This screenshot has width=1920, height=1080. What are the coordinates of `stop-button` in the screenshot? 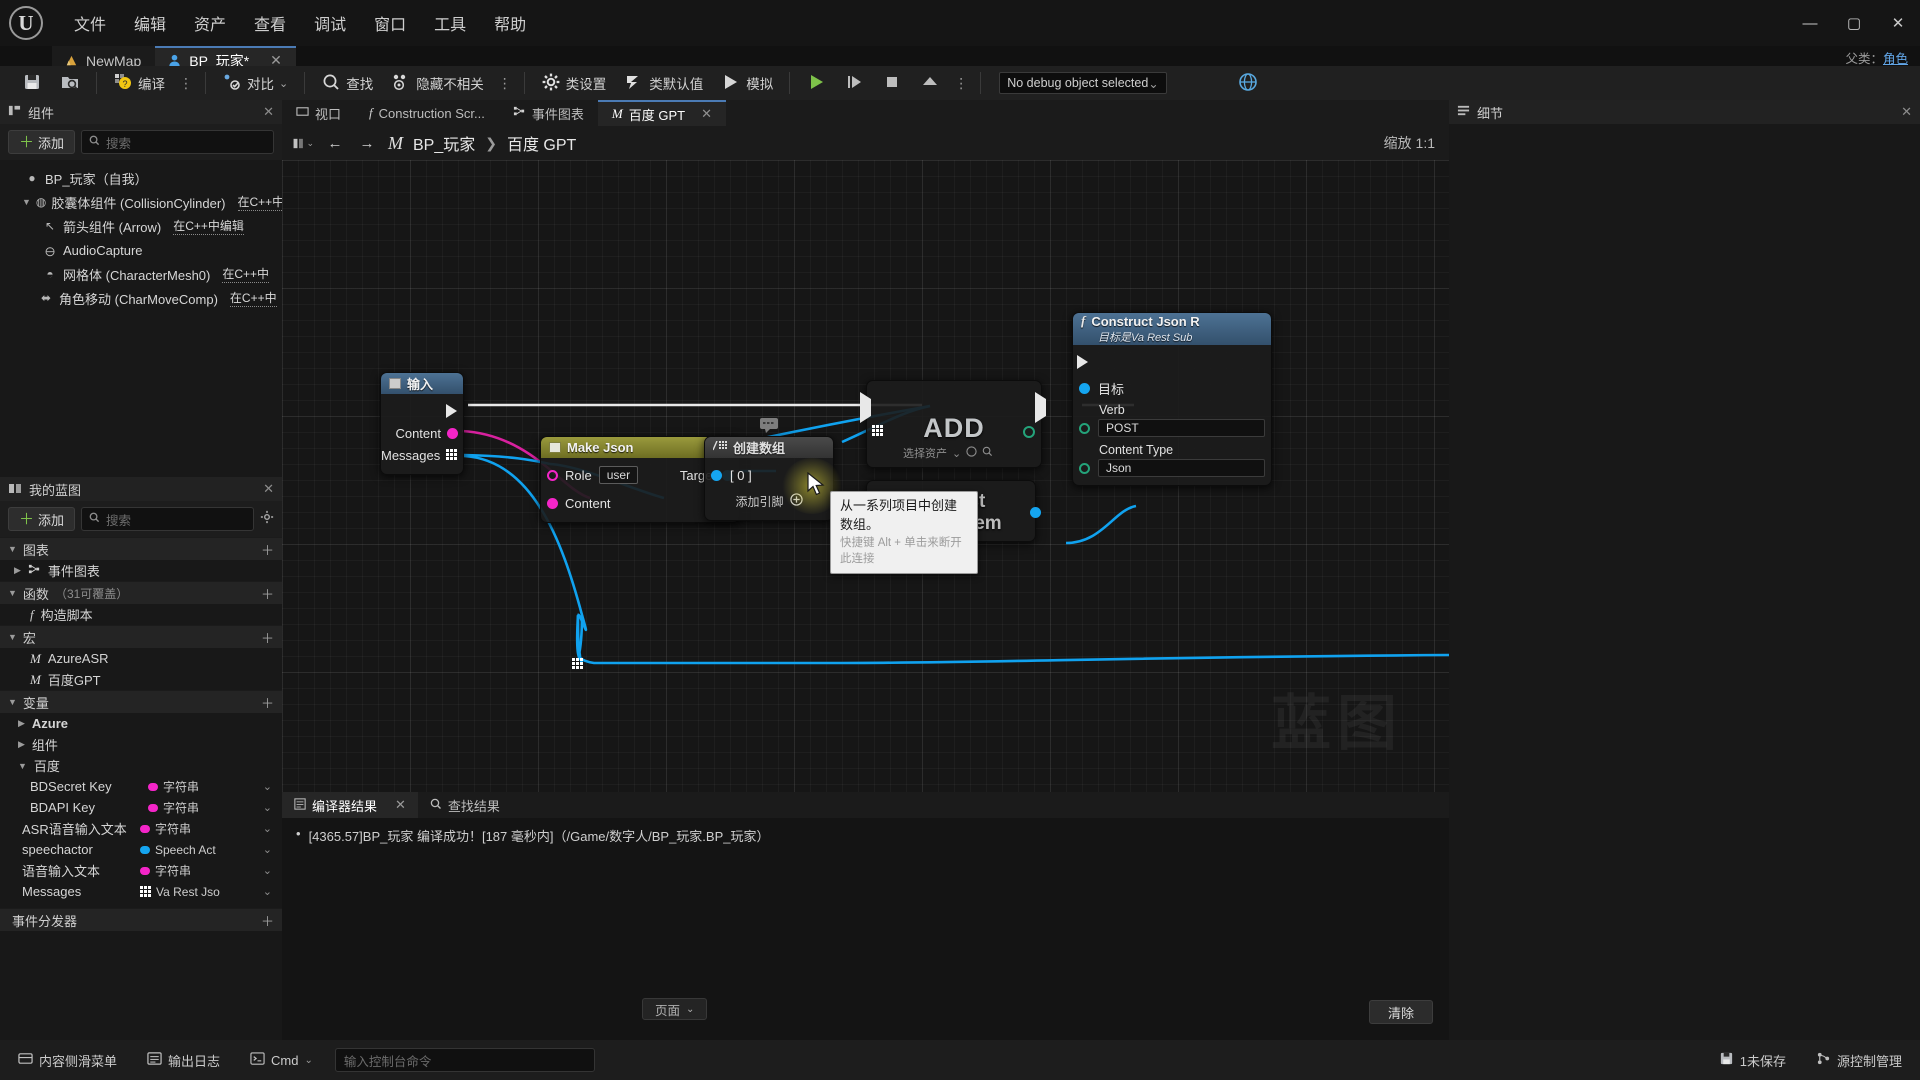 It's located at (892, 83).